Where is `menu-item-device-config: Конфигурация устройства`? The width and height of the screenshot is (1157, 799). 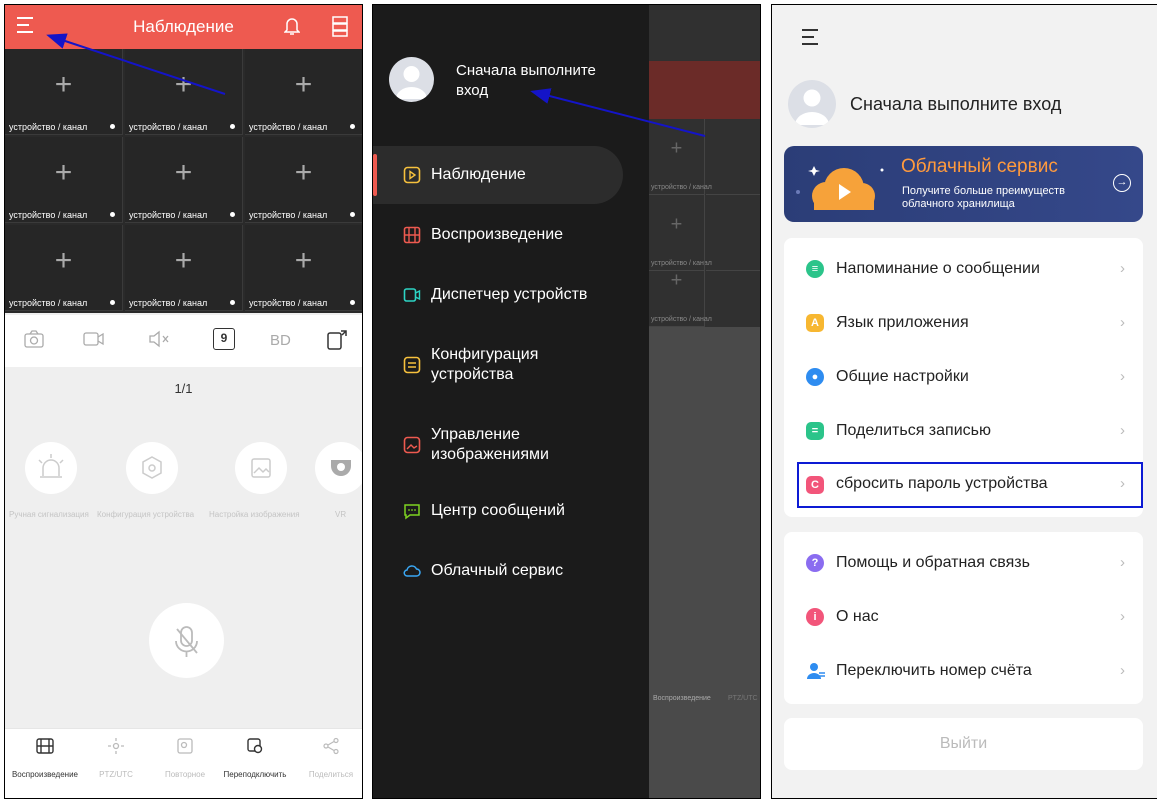 menu-item-device-config: Конфигурация устройства is located at coordinates (502, 365).